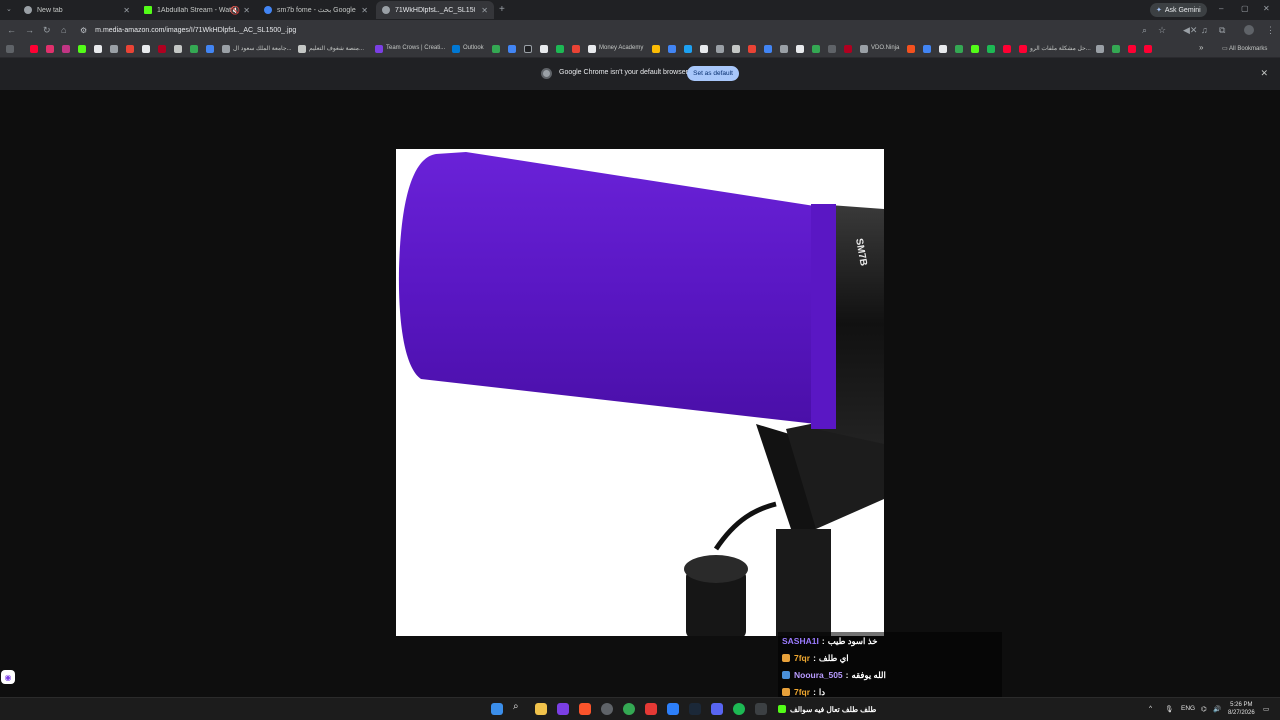  What do you see at coordinates (1178, 10) in the screenshot?
I see `ask-gemini-button: ✦ Ask Gemini` at bounding box center [1178, 10].